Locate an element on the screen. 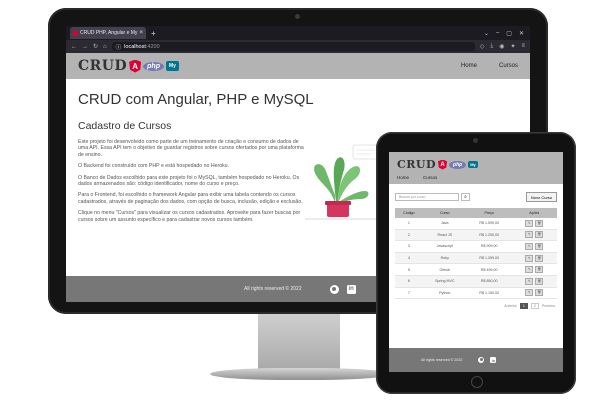 This screenshot has height=400, width=600. site-logo: CRUD A php My is located at coordinates (128, 66).